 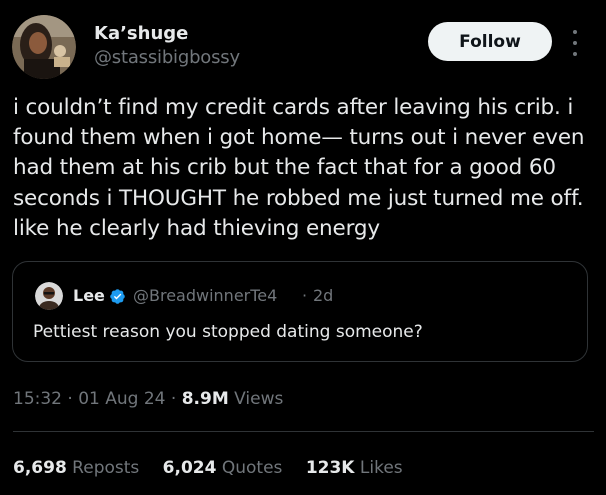 I want to click on author-handle: @stassibigbossy, so click(x=167, y=57).